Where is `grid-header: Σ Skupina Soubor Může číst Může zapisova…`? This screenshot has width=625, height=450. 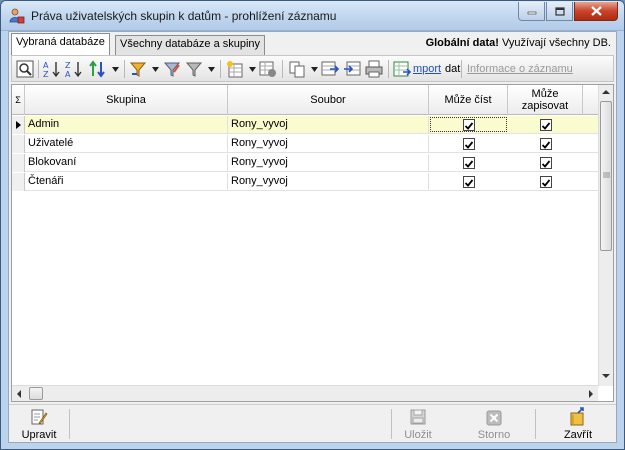 grid-header: Σ Skupina Soubor Může číst Může zapisova… is located at coordinates (305, 100).